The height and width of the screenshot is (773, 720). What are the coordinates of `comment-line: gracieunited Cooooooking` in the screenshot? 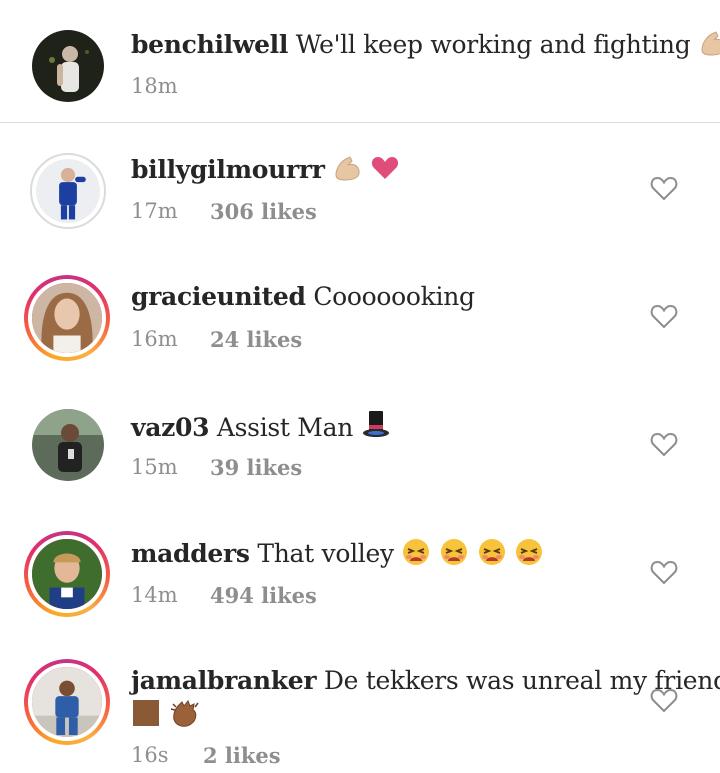 It's located at (303, 297).